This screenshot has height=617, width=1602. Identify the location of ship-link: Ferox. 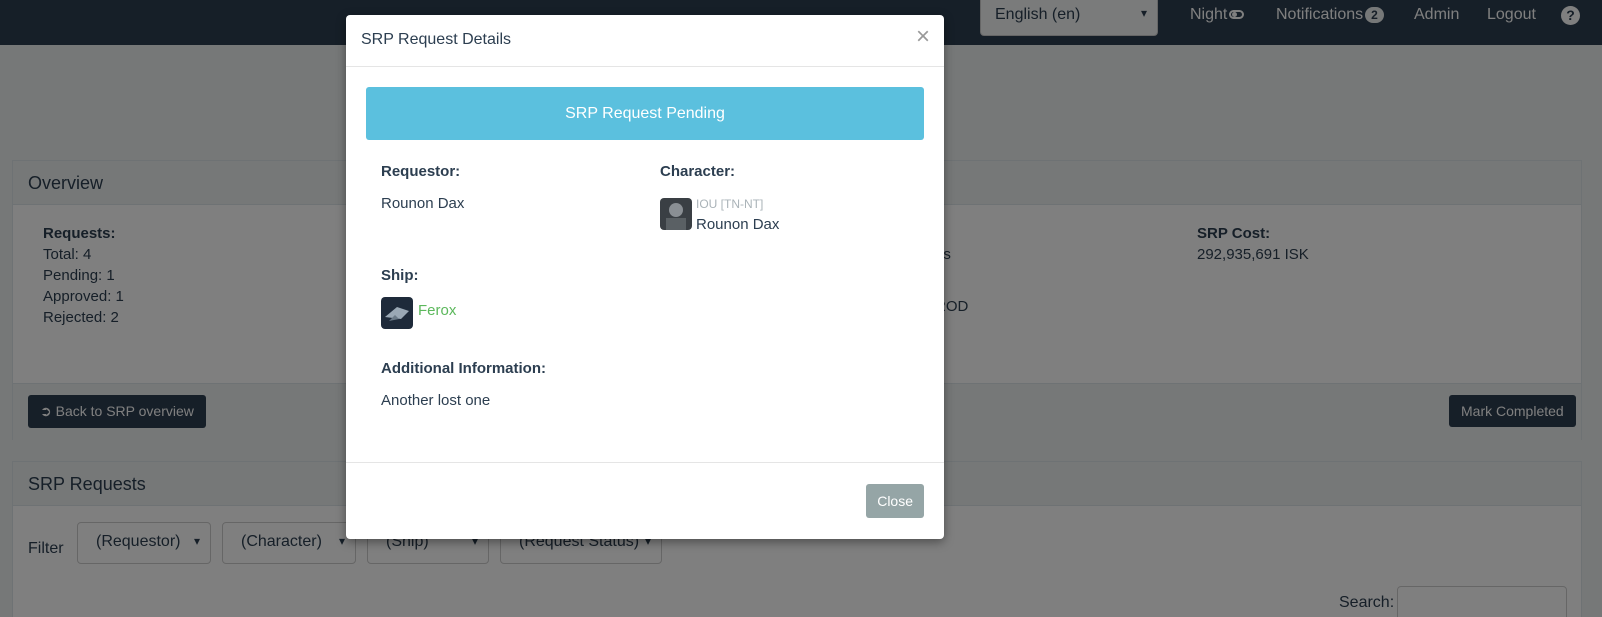
(437, 310).